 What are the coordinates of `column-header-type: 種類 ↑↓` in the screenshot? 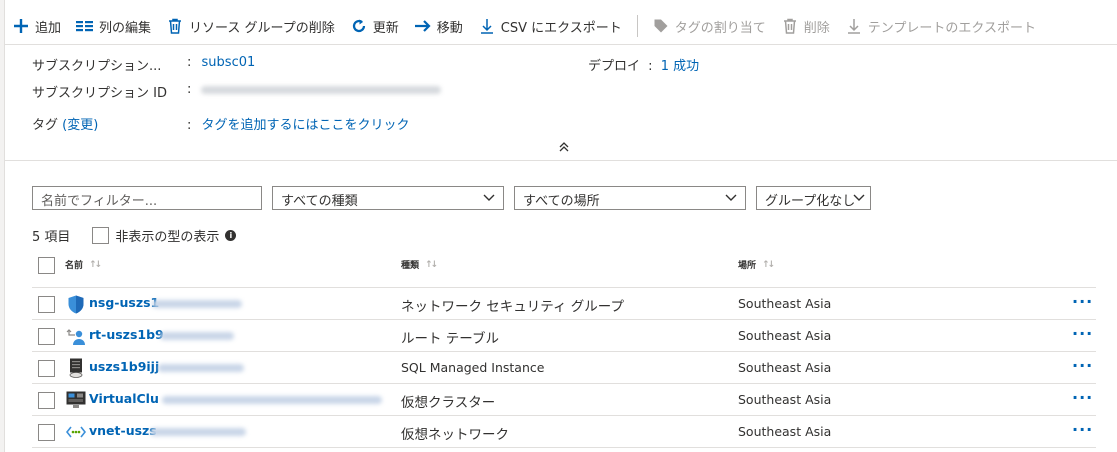 It's located at (419, 265).